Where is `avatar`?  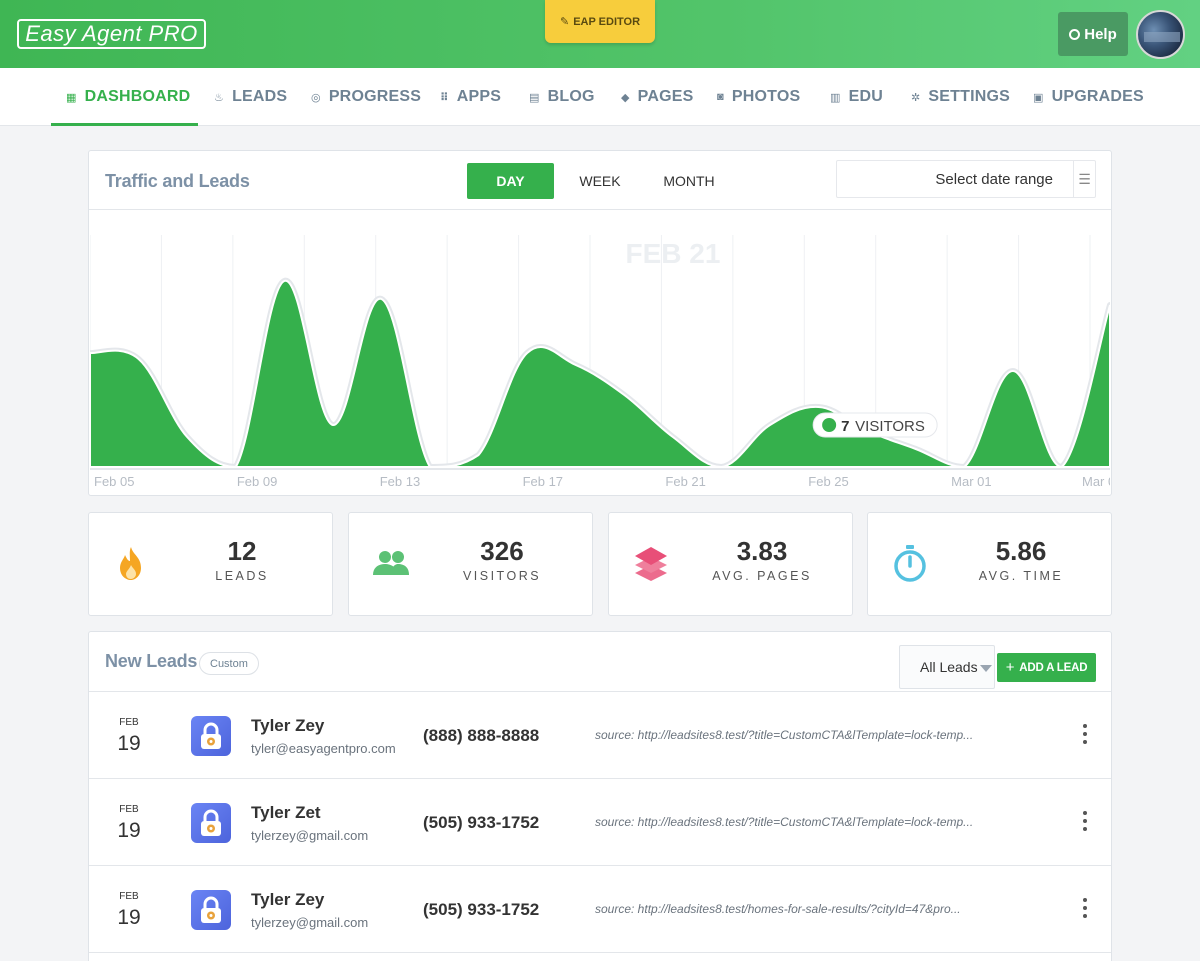 avatar is located at coordinates (1160, 34).